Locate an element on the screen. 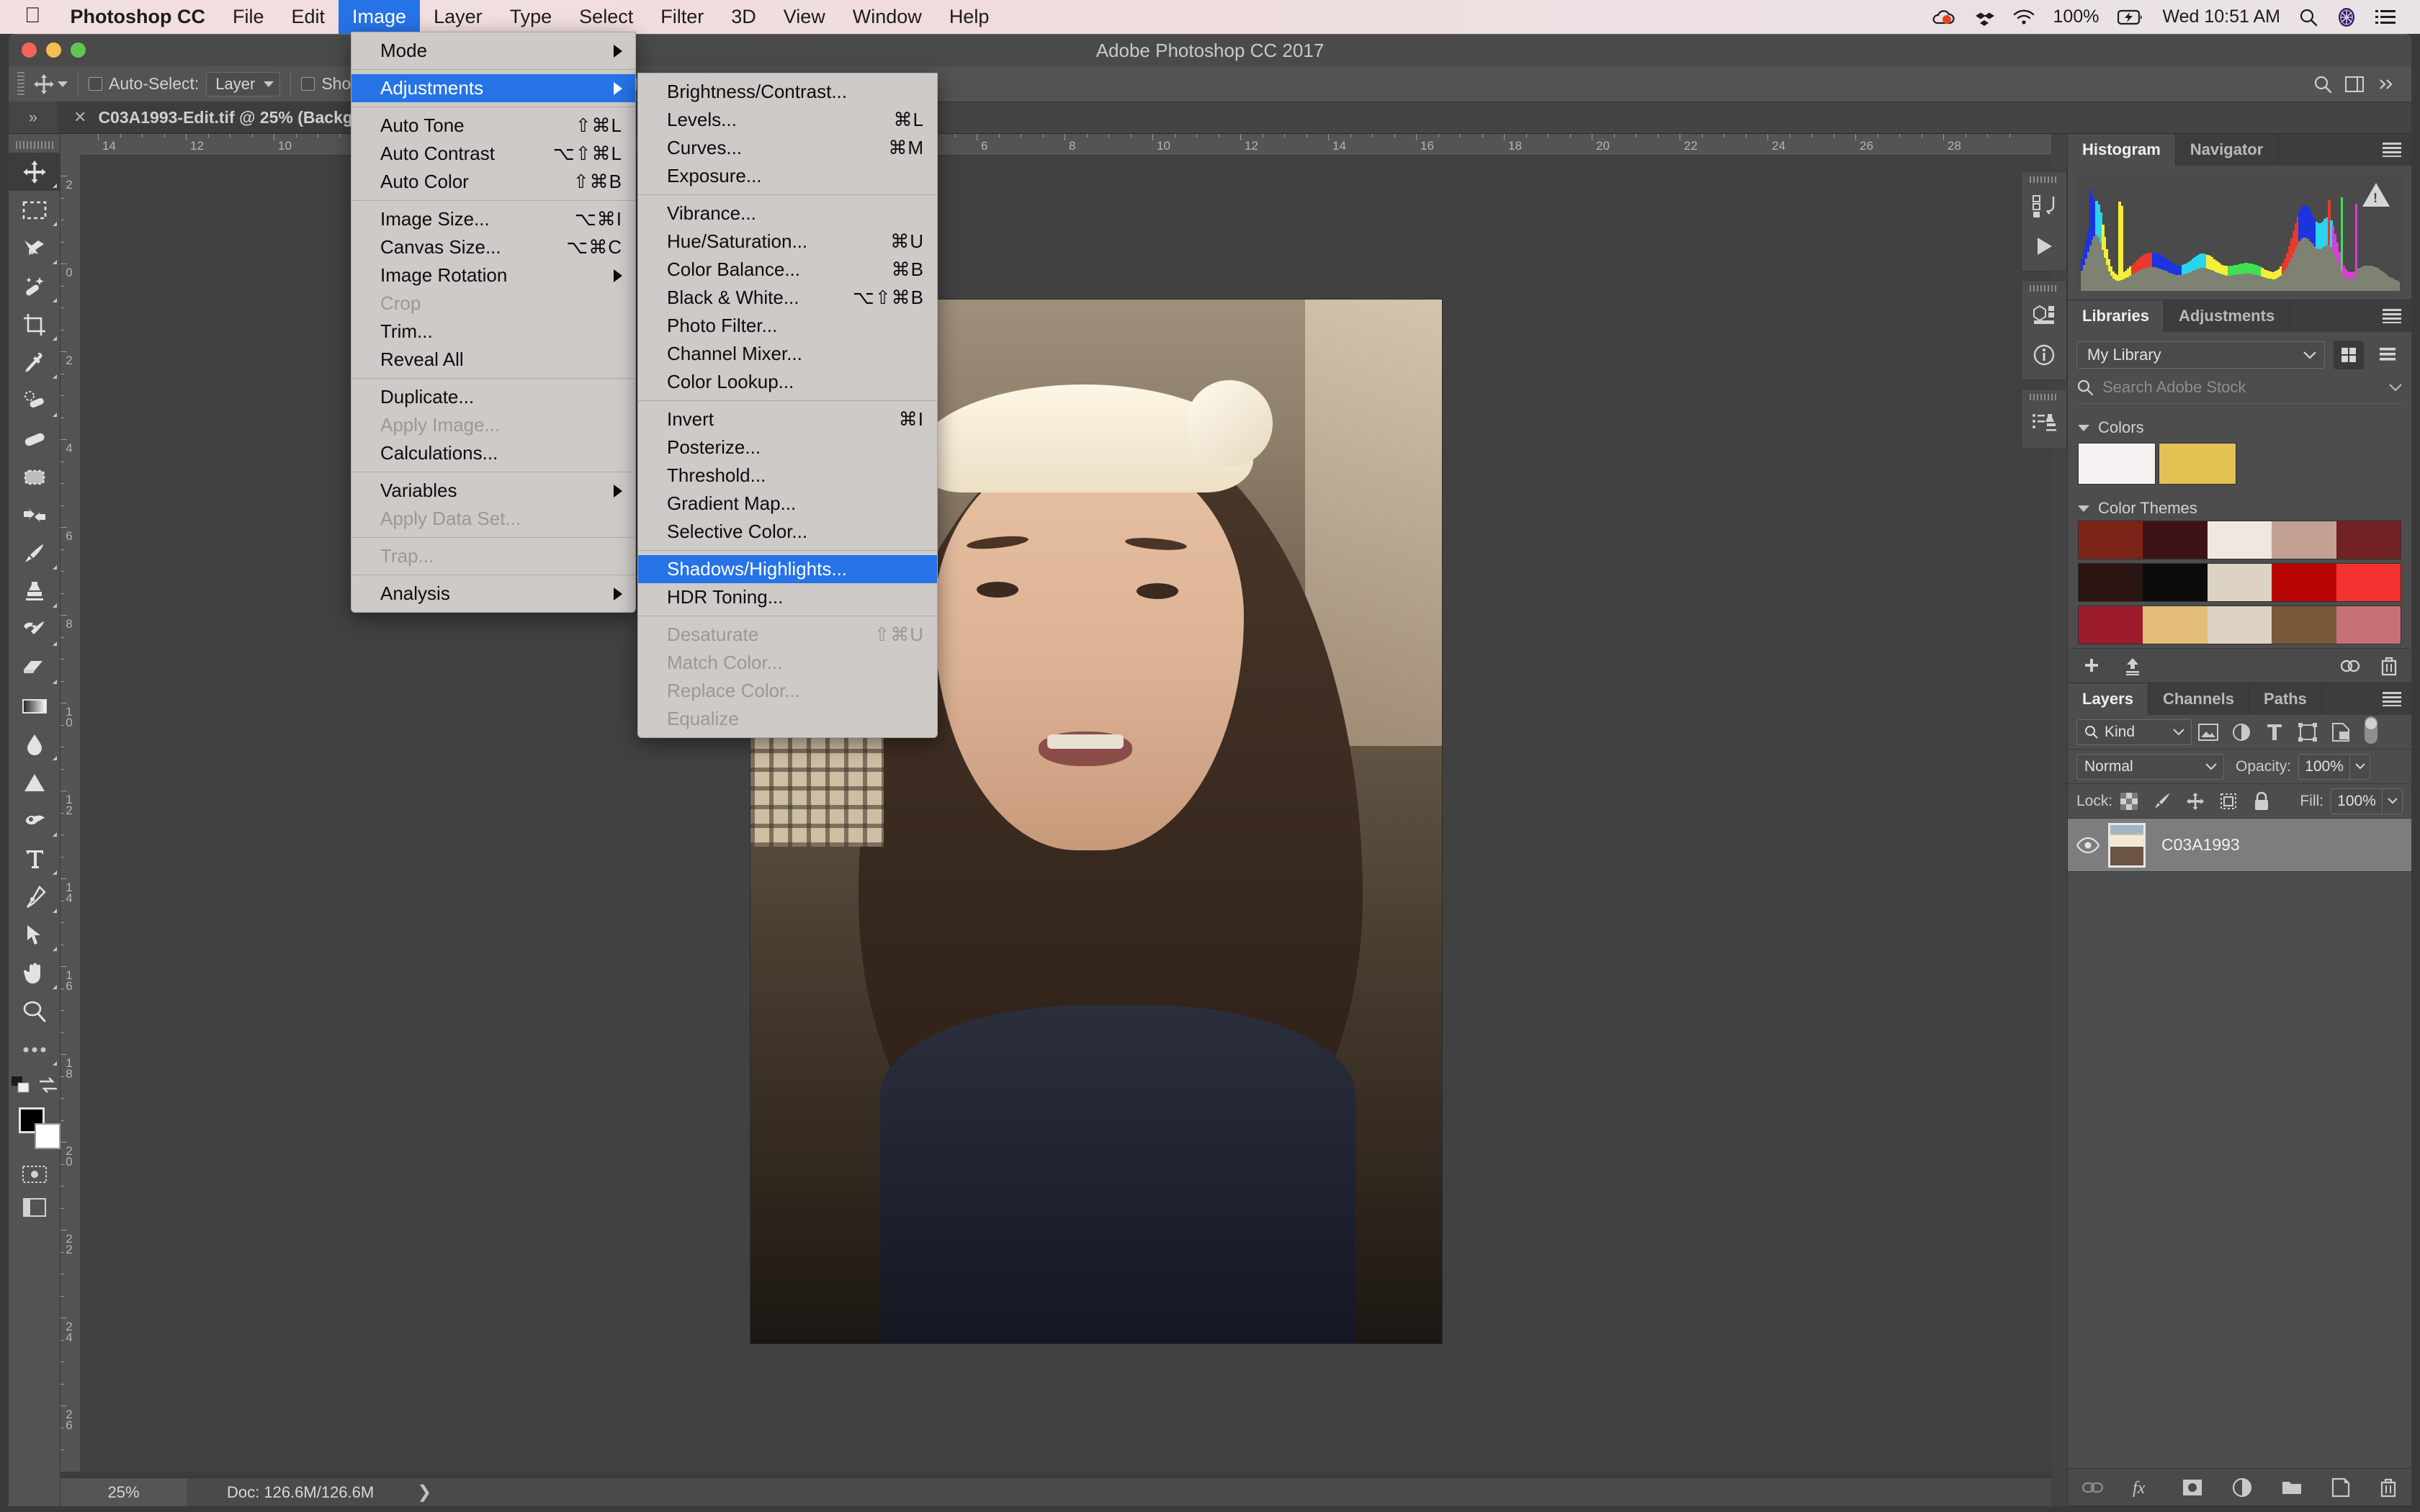  section-header-color-themes: Color Themes is located at coordinates (2239, 506).